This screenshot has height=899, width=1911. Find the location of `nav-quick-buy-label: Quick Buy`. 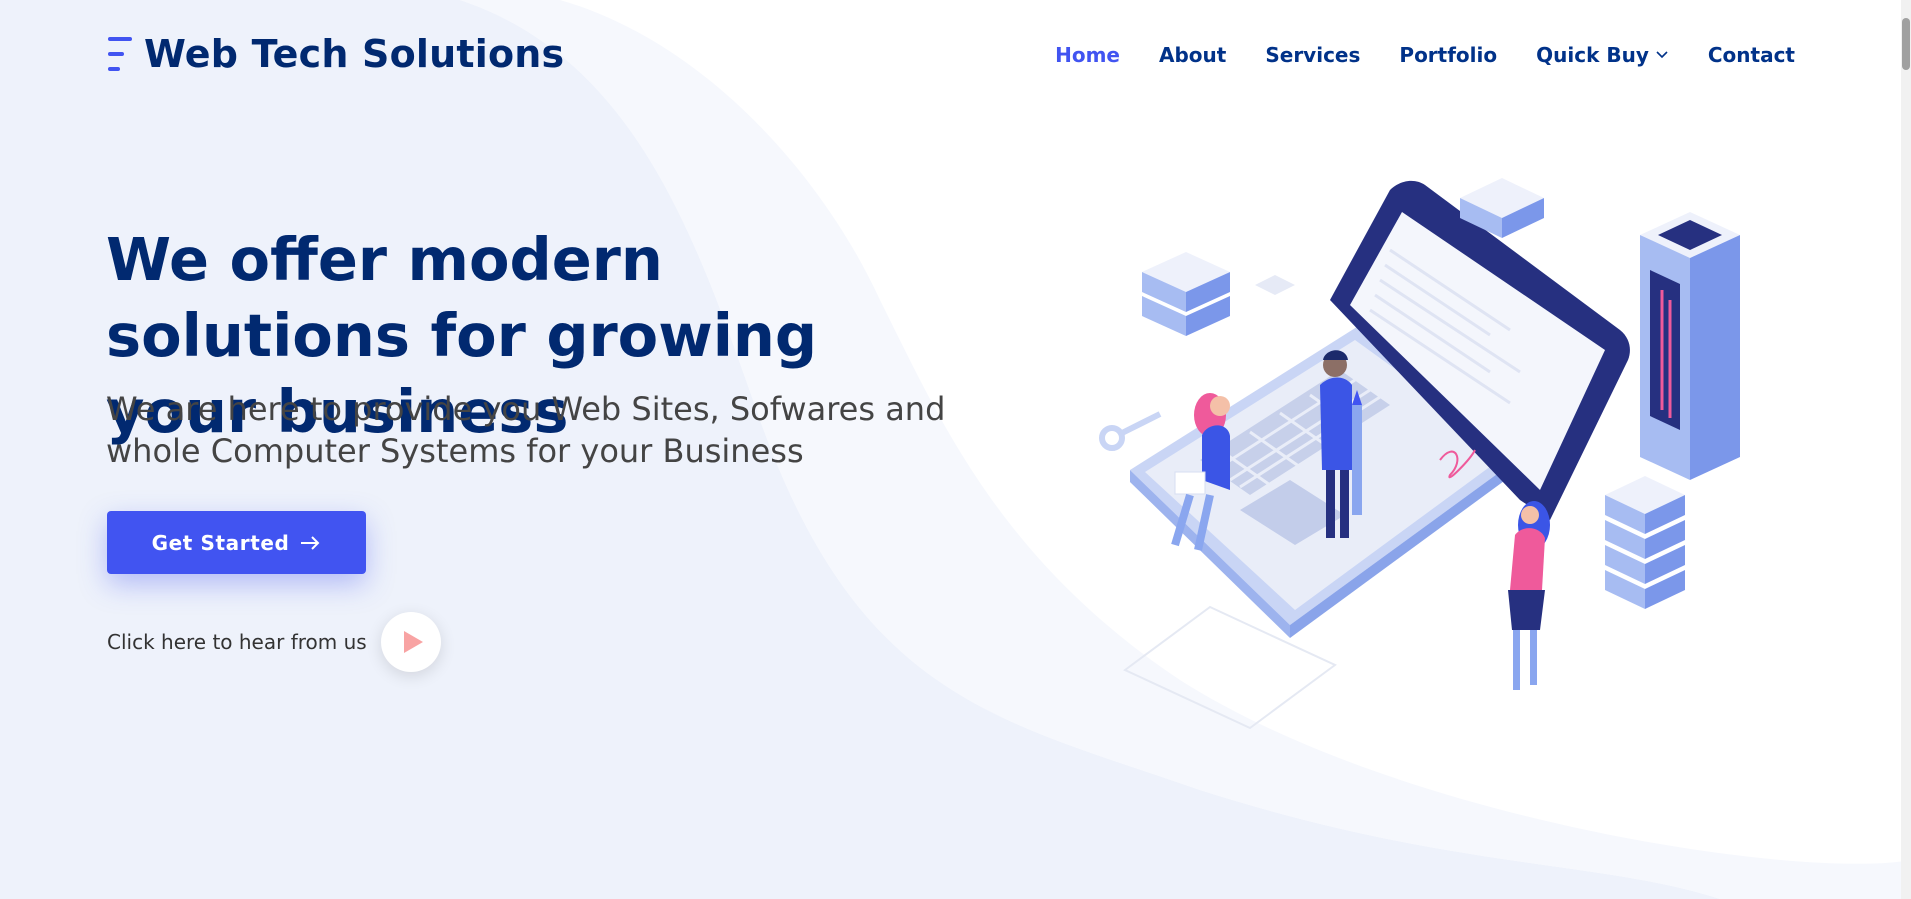

nav-quick-buy-label: Quick Buy is located at coordinates (1592, 55).